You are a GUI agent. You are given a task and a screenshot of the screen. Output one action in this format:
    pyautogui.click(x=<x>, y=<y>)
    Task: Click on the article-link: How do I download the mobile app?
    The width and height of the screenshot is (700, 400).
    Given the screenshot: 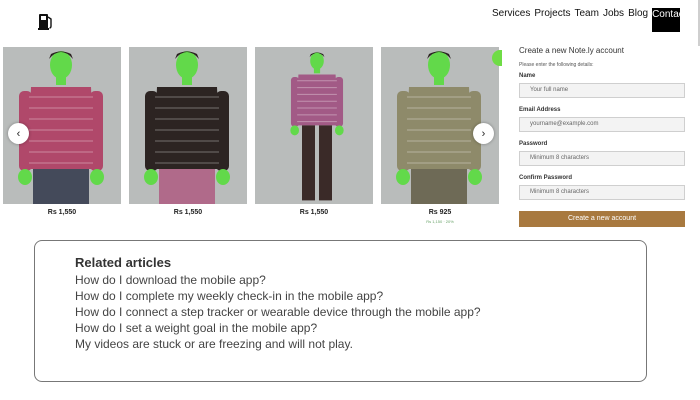 What is the action you would take?
    pyautogui.click(x=347, y=280)
    